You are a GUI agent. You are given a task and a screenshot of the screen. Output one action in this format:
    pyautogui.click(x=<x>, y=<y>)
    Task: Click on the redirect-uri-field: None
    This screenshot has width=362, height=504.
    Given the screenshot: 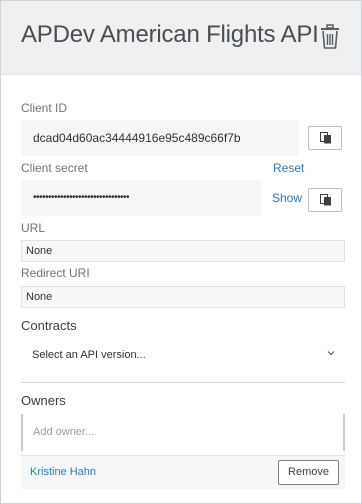 What is the action you would take?
    pyautogui.click(x=183, y=297)
    